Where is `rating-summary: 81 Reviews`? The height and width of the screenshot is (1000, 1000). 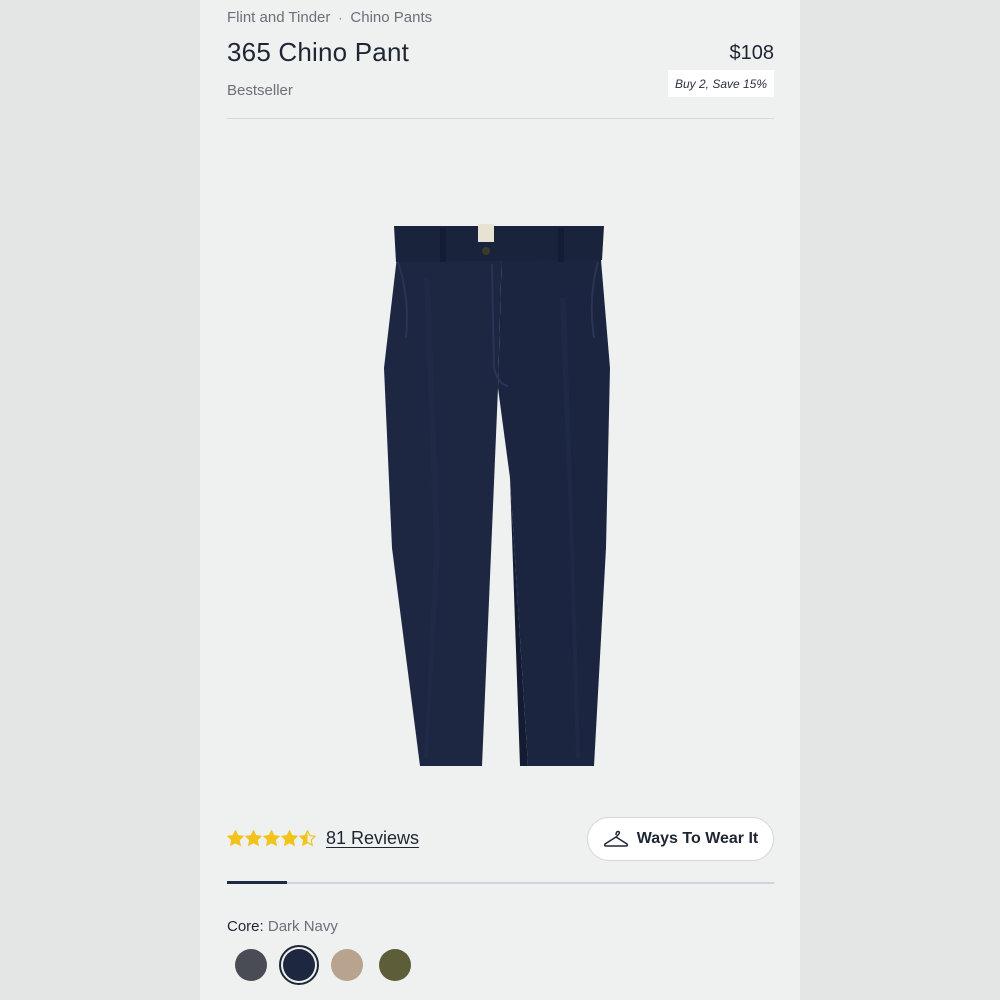 rating-summary: 81 Reviews is located at coordinates (323, 838).